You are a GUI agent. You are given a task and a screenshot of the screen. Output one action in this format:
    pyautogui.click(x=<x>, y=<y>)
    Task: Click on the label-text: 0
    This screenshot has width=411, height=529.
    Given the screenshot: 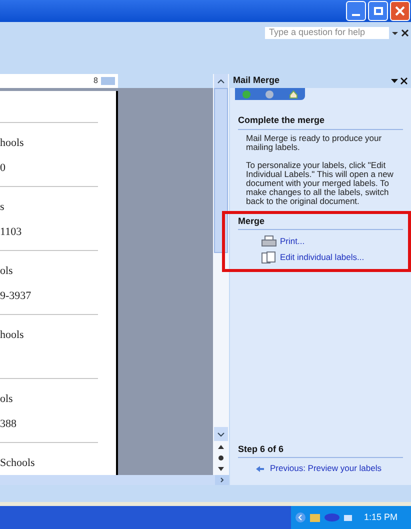 What is the action you would take?
    pyautogui.click(x=3, y=168)
    